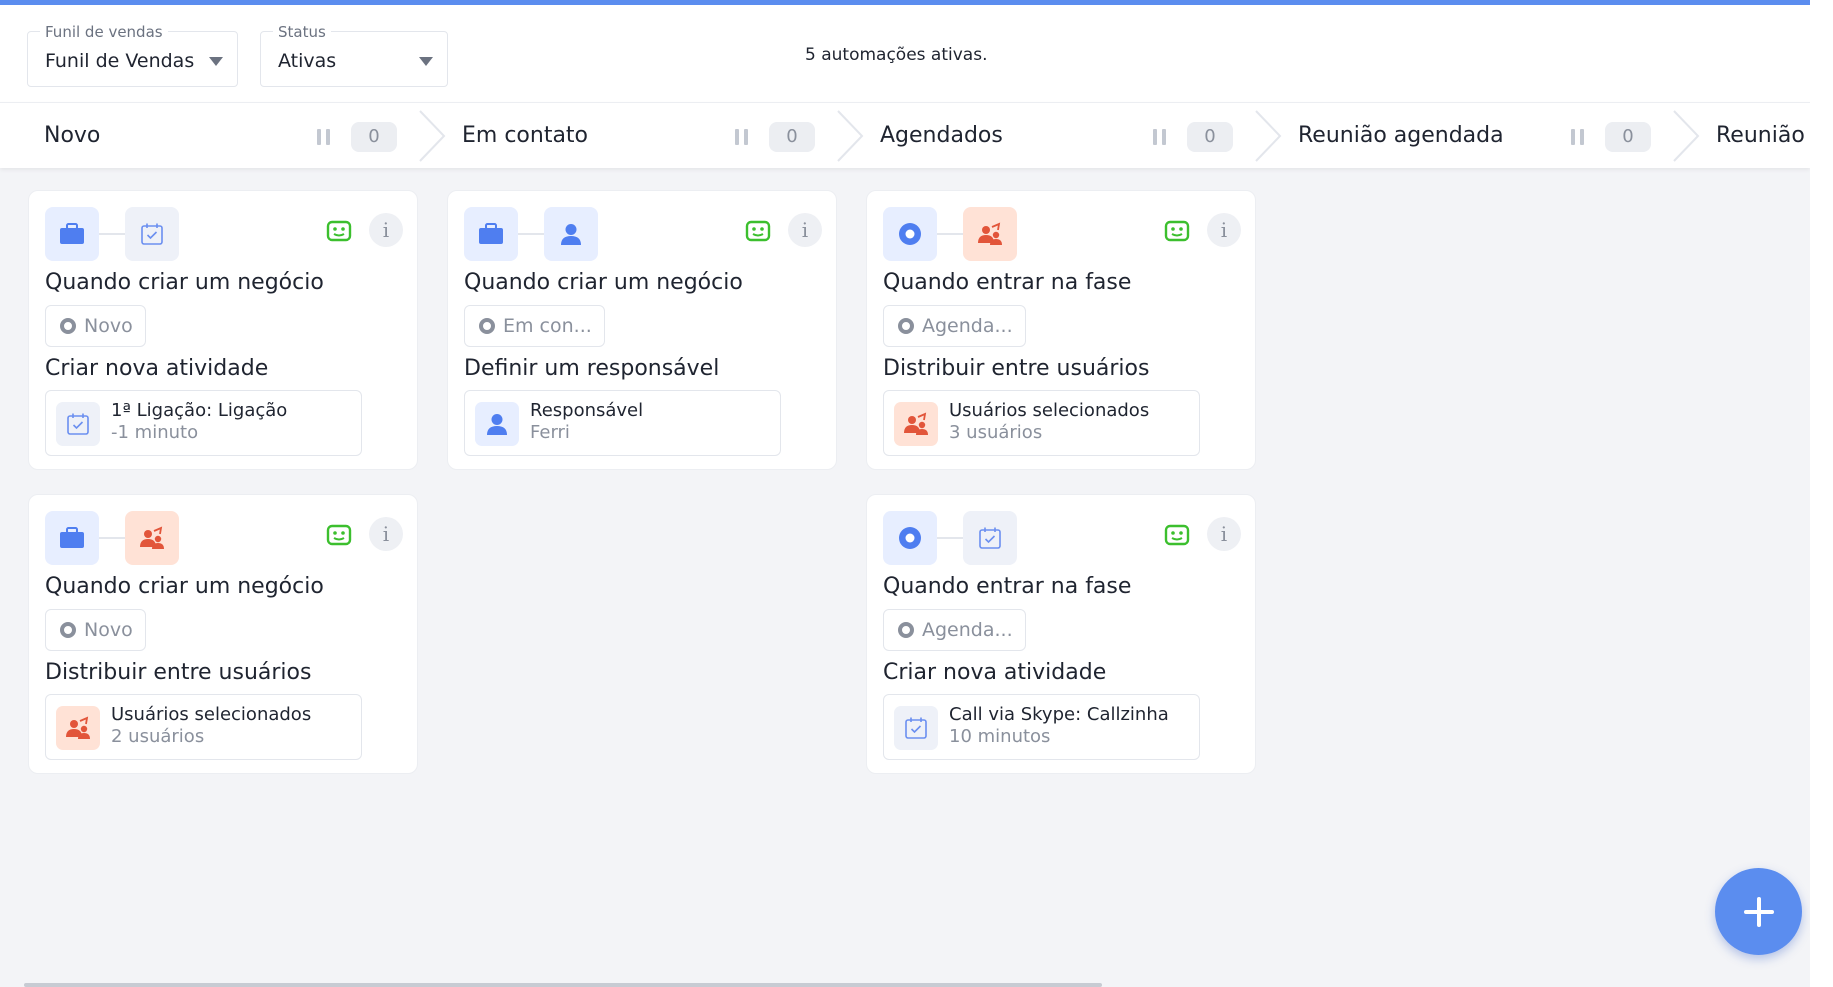 The image size is (1833, 987). What do you see at coordinates (587, 410) in the screenshot?
I see `detail-title: Responsável` at bounding box center [587, 410].